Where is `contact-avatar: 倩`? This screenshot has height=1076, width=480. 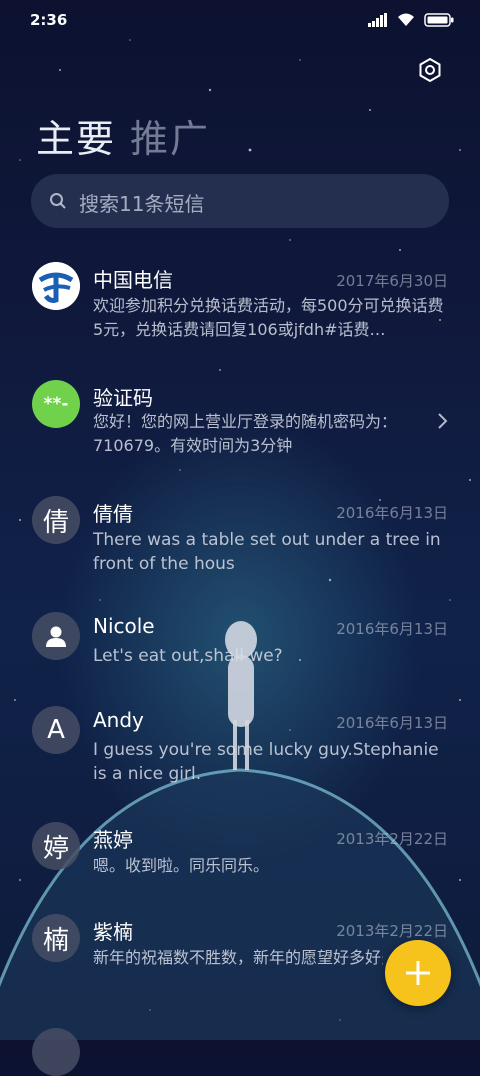
contact-avatar: 倩 is located at coordinates (56, 520).